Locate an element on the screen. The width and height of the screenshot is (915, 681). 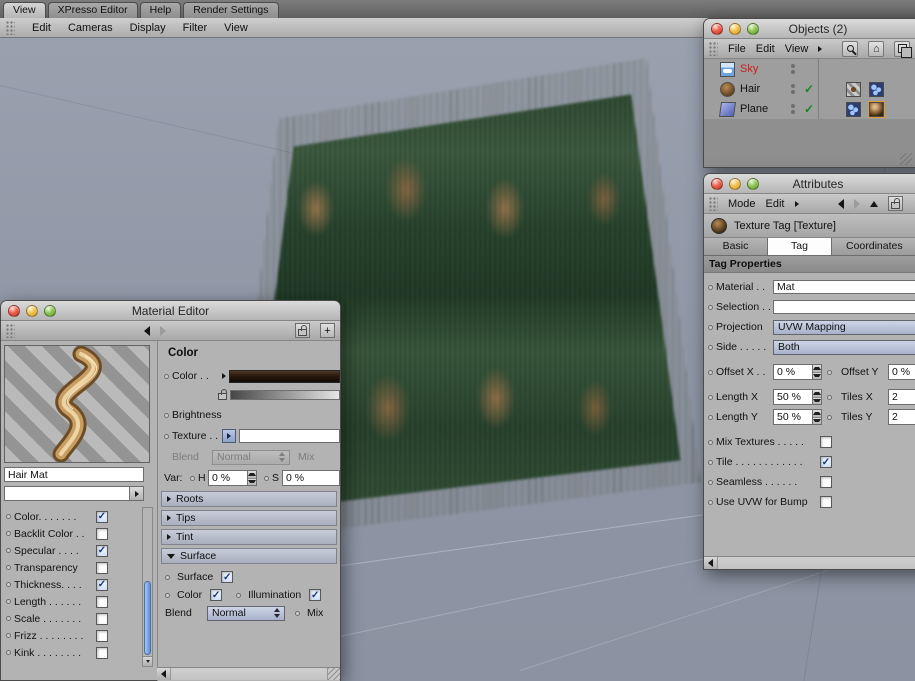
surface-checkbox is located at coordinates (227, 577).